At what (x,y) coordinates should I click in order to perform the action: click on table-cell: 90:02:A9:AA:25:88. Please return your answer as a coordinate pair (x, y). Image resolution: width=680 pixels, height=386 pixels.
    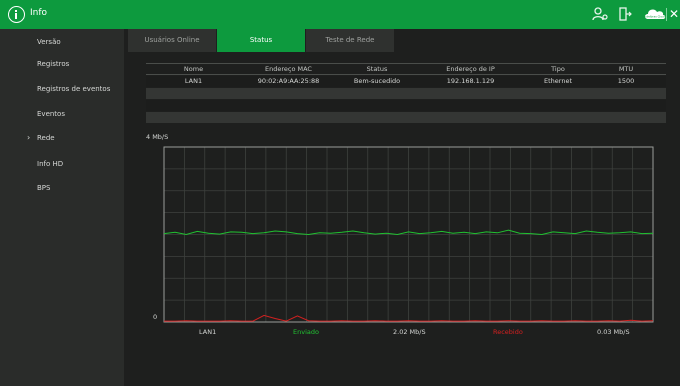
    Looking at the image, I should click on (288, 81).